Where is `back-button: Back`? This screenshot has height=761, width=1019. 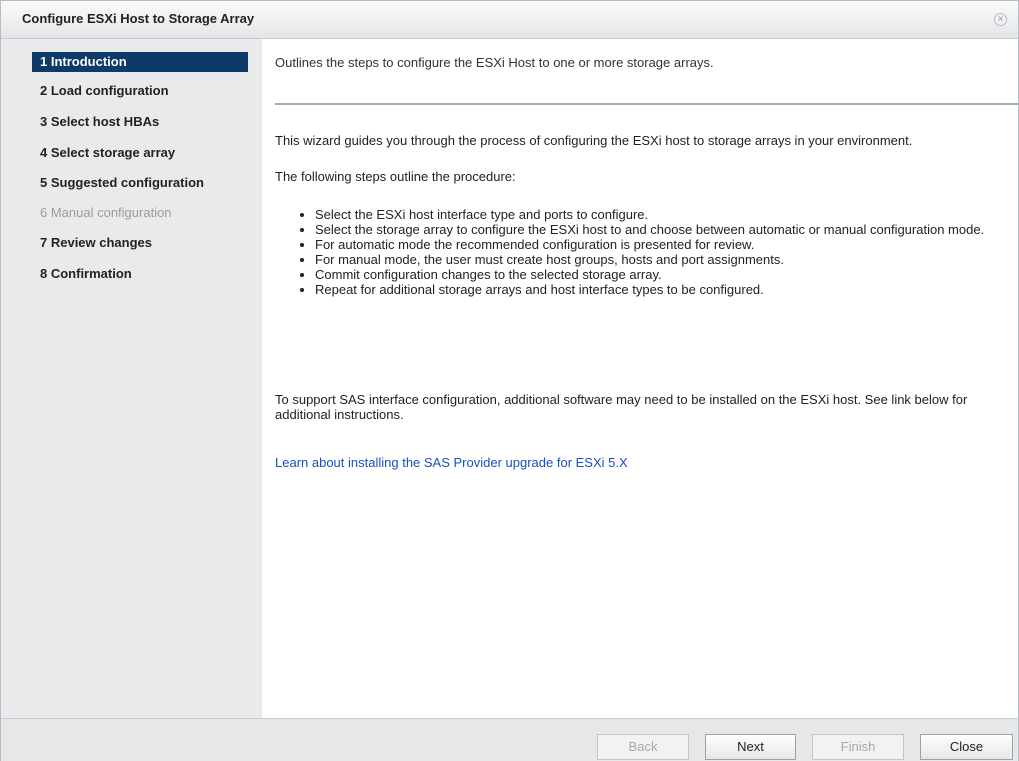
back-button: Back is located at coordinates (643, 747).